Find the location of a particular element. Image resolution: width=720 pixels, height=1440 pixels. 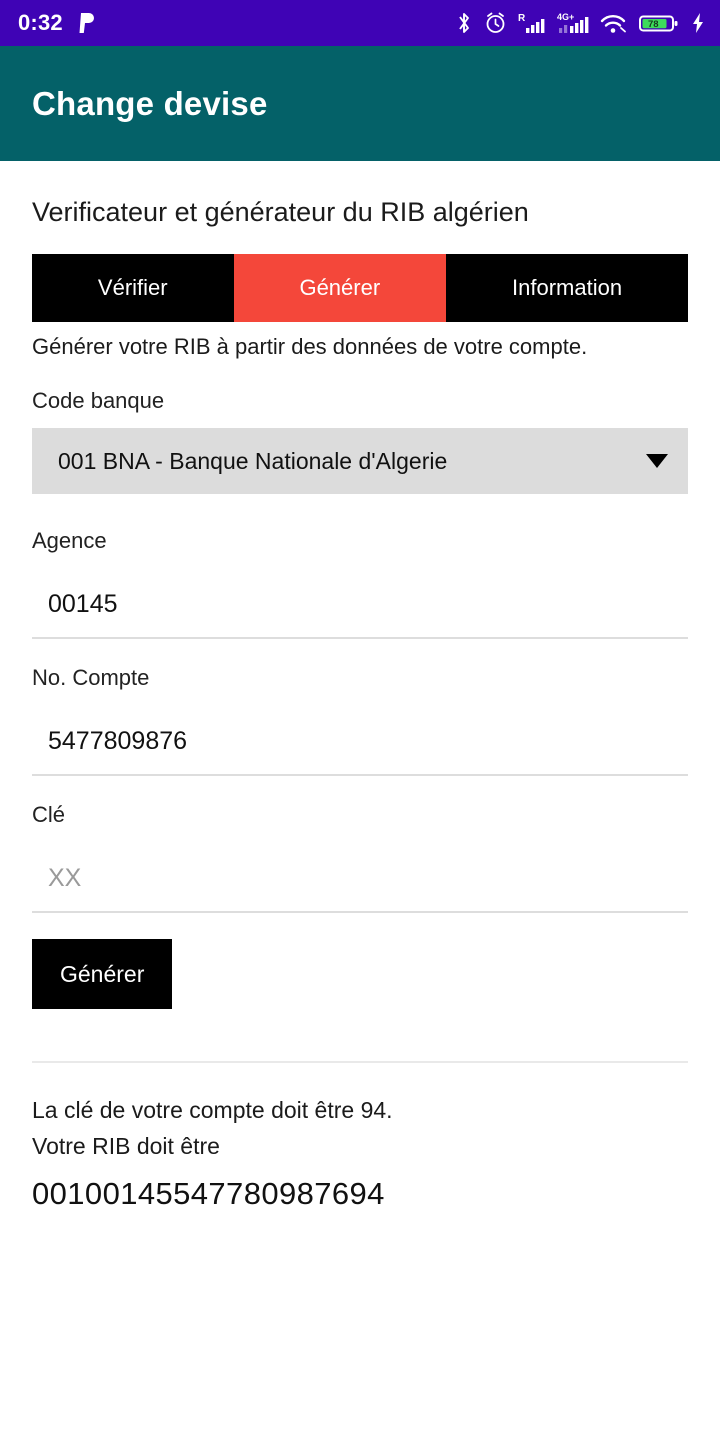

tab-bar: Vérifier Générer Information is located at coordinates (360, 288).